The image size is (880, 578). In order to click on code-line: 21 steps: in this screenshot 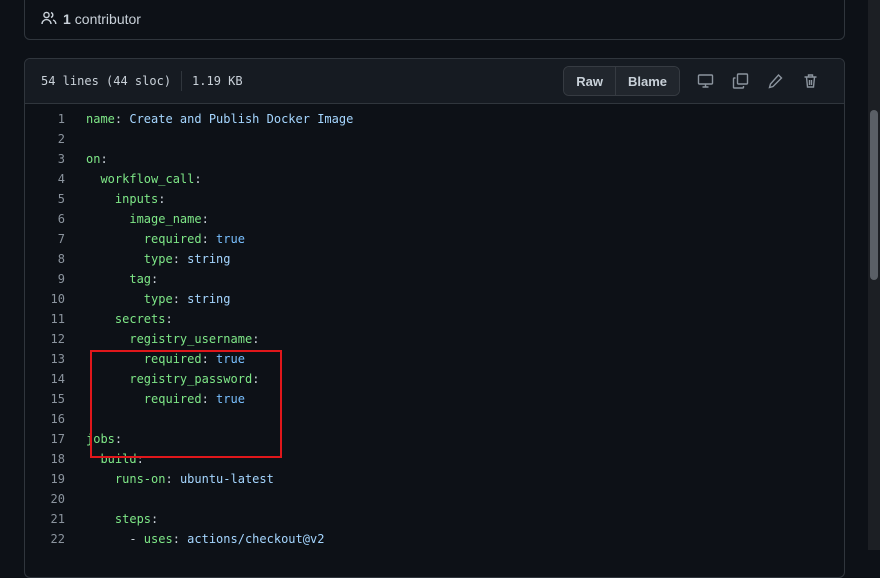, I will do `click(434, 519)`.